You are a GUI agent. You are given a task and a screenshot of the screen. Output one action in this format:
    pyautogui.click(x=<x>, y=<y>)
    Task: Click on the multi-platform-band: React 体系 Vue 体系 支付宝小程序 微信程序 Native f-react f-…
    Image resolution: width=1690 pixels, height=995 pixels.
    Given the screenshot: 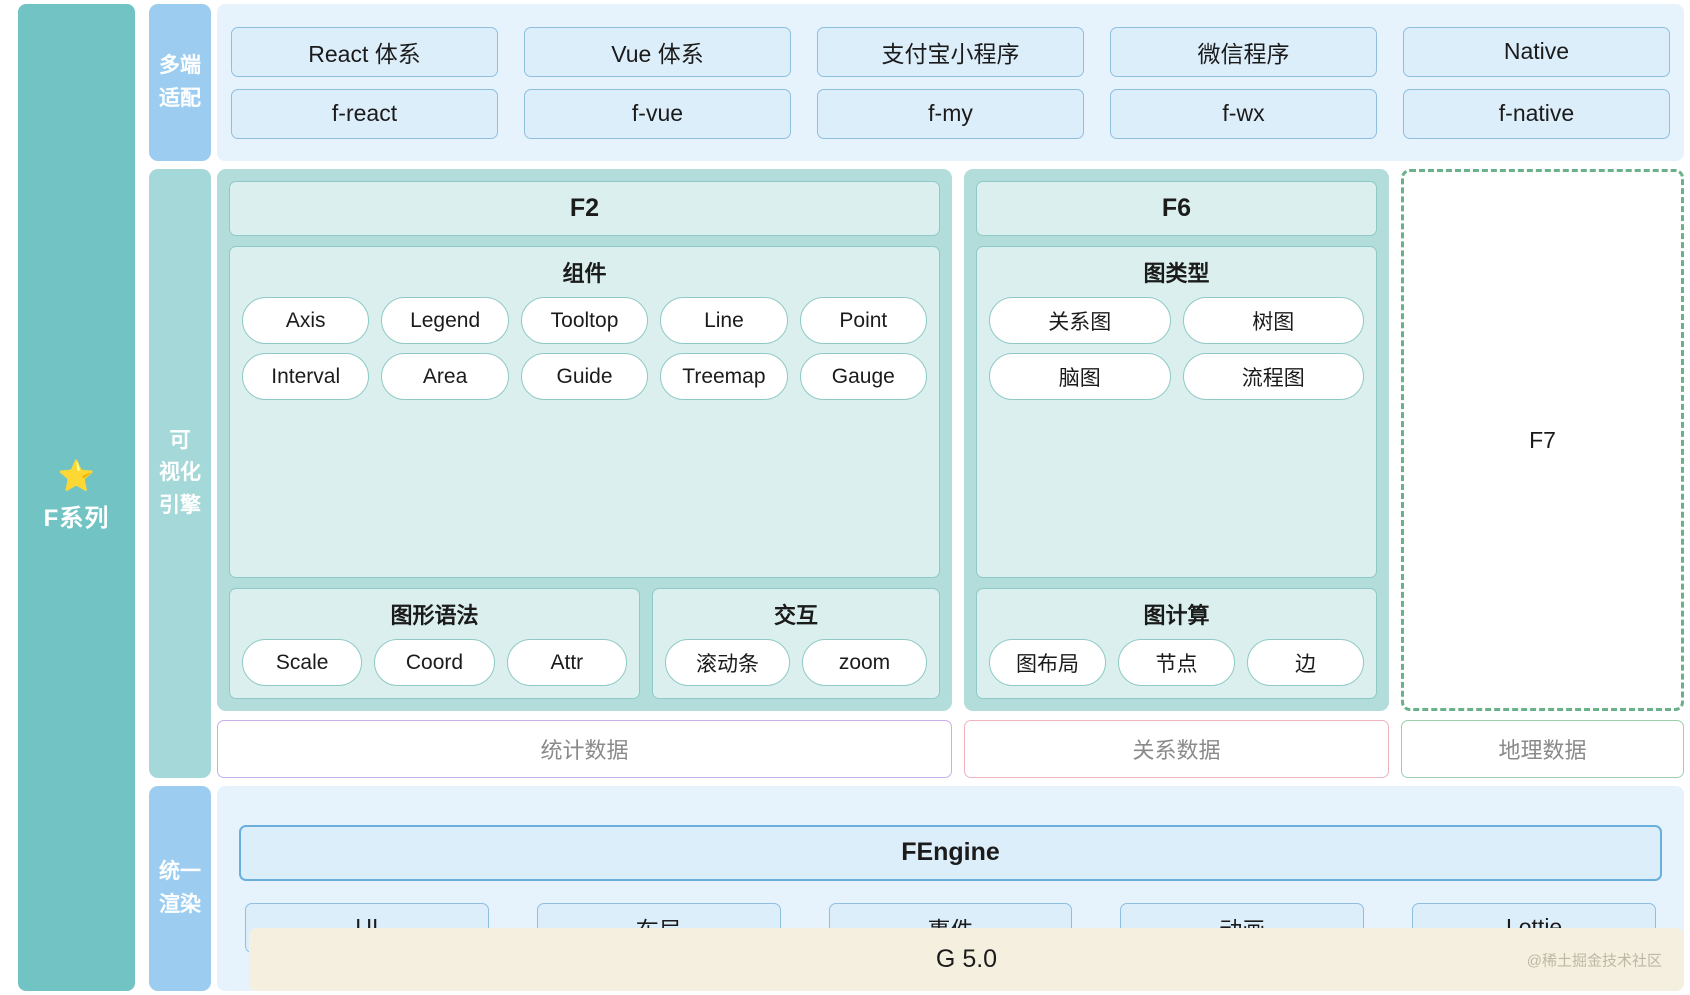 What is the action you would take?
    pyautogui.click(x=950, y=82)
    